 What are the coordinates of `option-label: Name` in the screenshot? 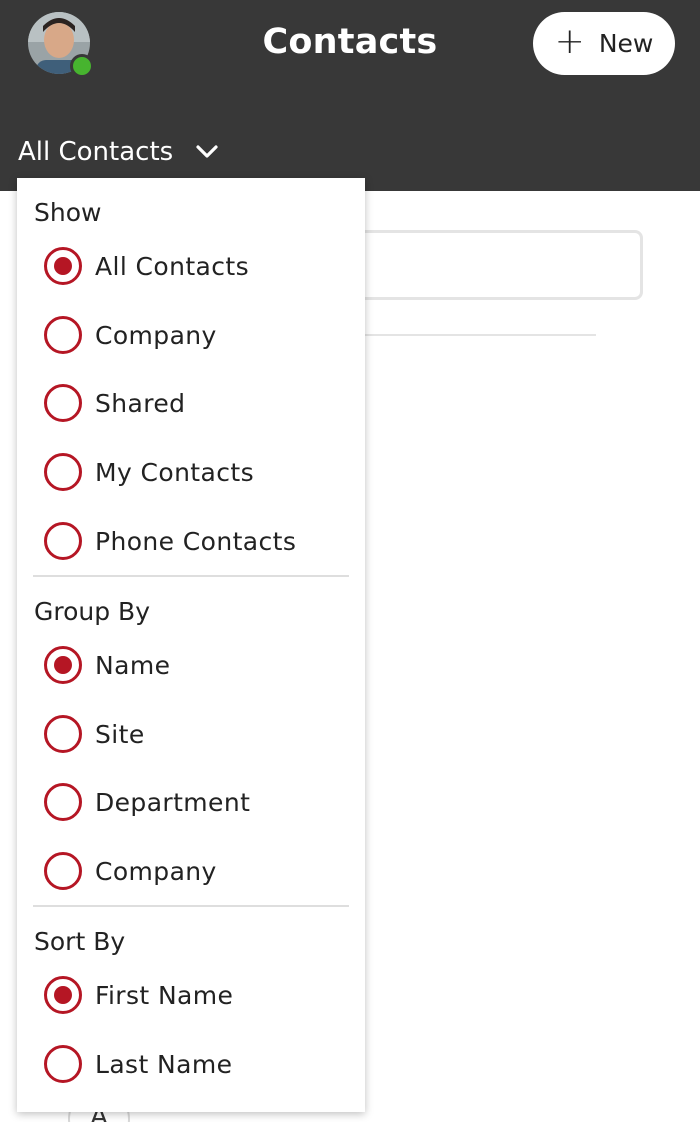 It's located at (133, 665).